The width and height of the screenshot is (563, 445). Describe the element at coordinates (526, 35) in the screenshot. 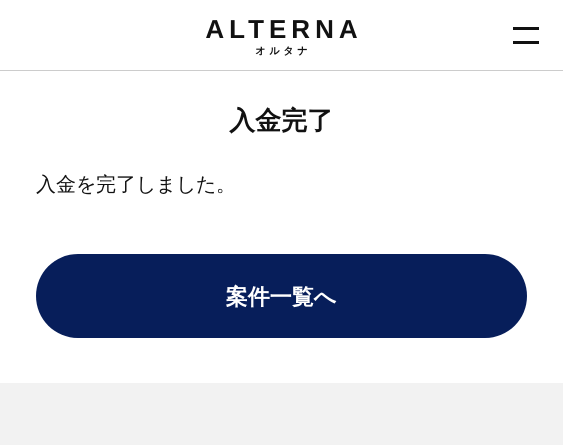

I see `menu-icon` at that location.